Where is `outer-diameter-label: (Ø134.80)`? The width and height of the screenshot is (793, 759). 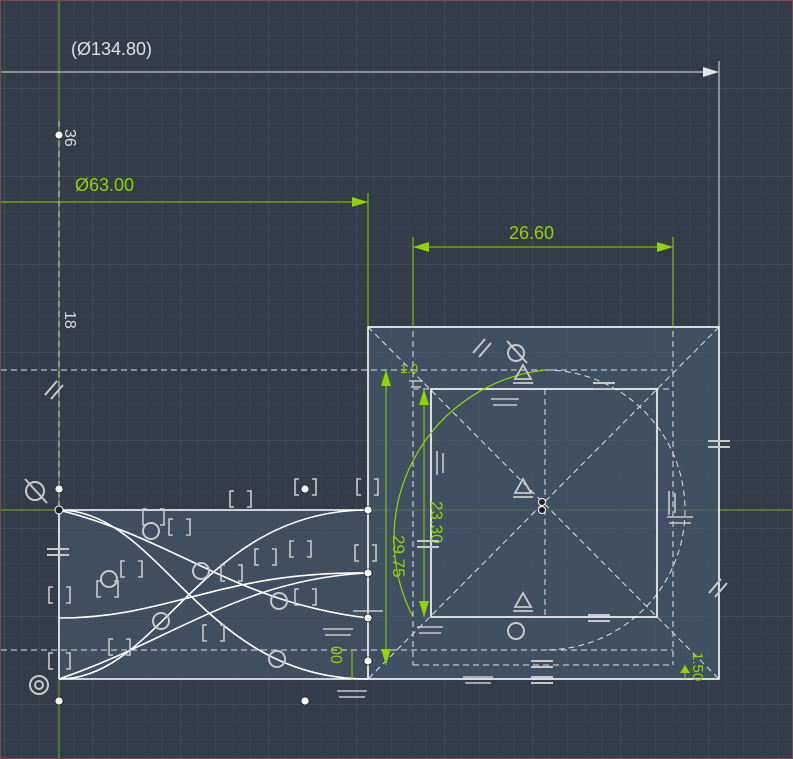
outer-diameter-label: (Ø134.80) is located at coordinates (111, 49).